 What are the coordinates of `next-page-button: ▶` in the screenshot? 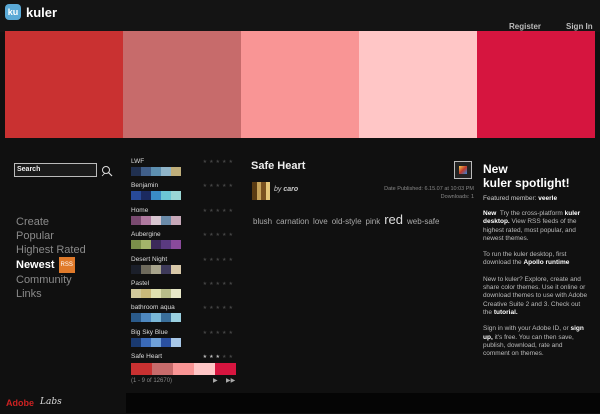 It's located at (215, 380).